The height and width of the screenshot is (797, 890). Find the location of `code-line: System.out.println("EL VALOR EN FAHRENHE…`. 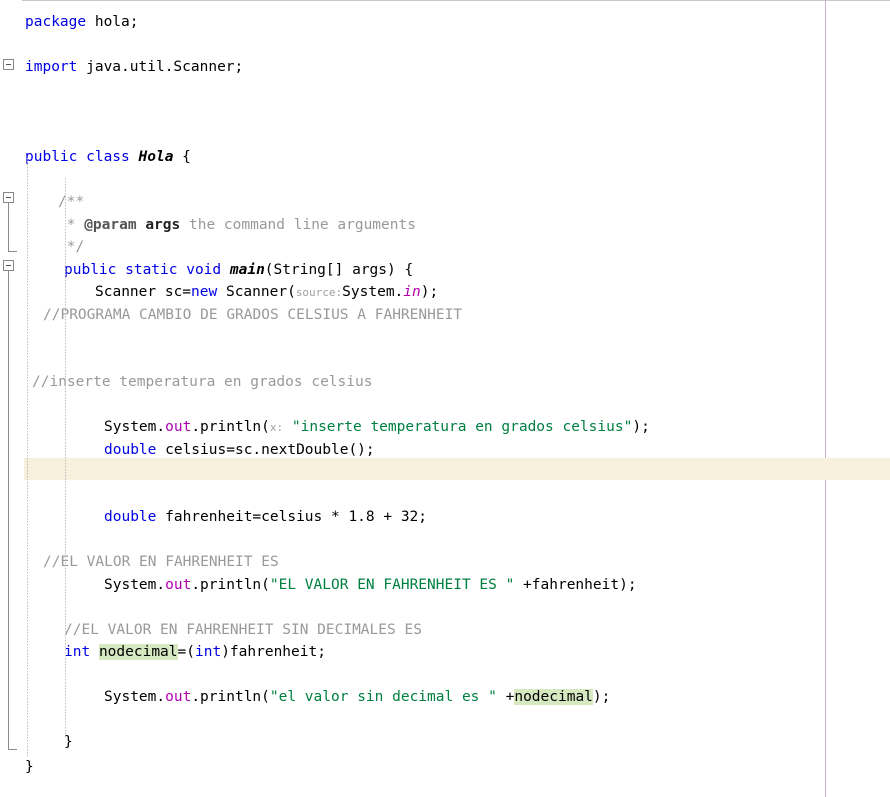

code-line: System.out.println("EL VALOR EN FAHRENHE… is located at coordinates (370, 585).